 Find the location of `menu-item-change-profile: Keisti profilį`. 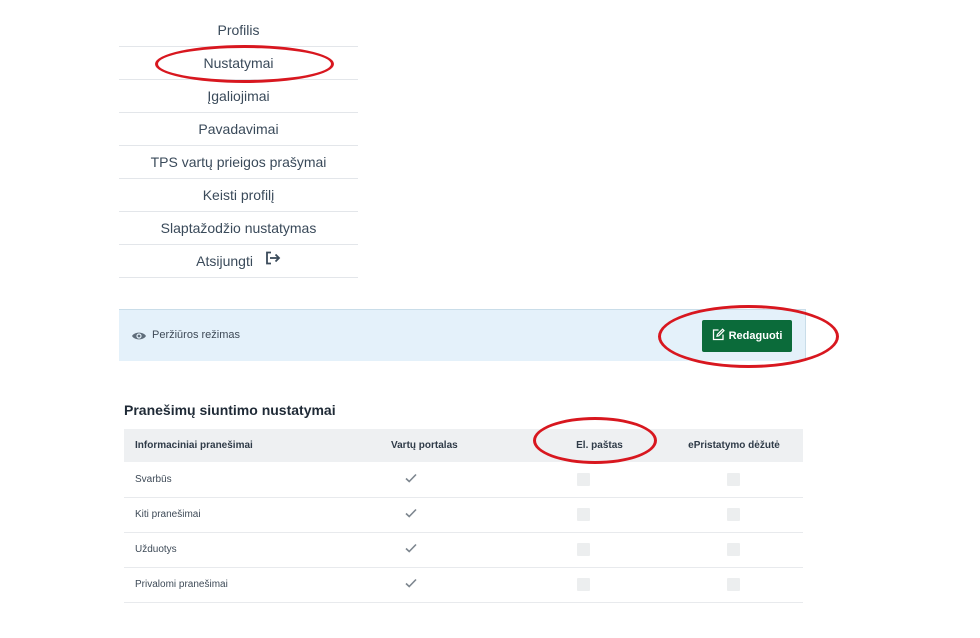

menu-item-change-profile: Keisti profilį is located at coordinates (238, 195).